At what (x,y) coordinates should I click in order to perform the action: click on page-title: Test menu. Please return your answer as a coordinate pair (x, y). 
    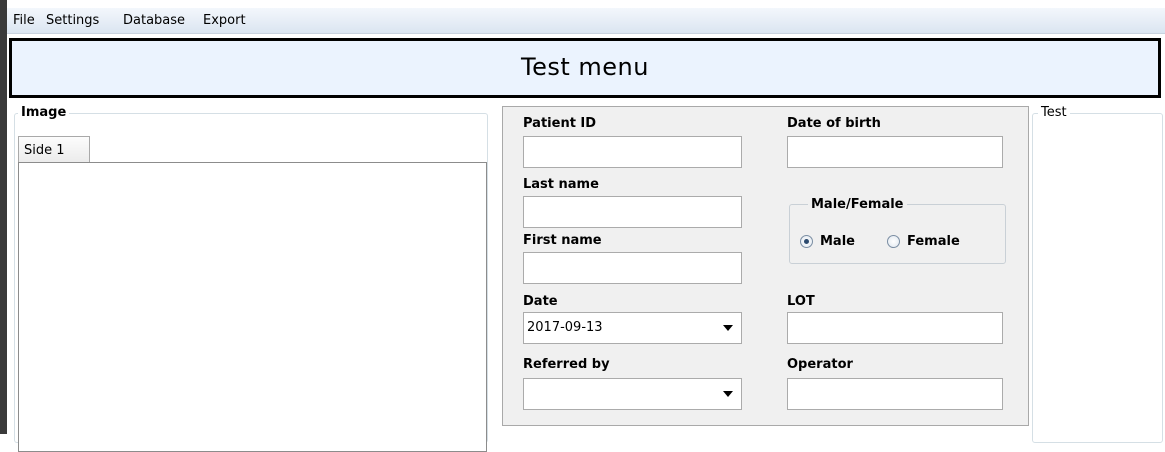
    Looking at the image, I should click on (585, 67).